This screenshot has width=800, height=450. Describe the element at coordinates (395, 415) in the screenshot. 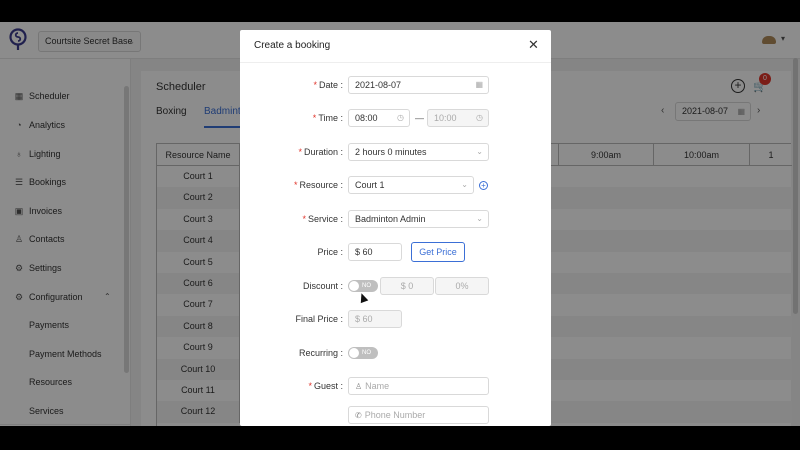

I see `phone-placeholder: Phone Number` at that location.